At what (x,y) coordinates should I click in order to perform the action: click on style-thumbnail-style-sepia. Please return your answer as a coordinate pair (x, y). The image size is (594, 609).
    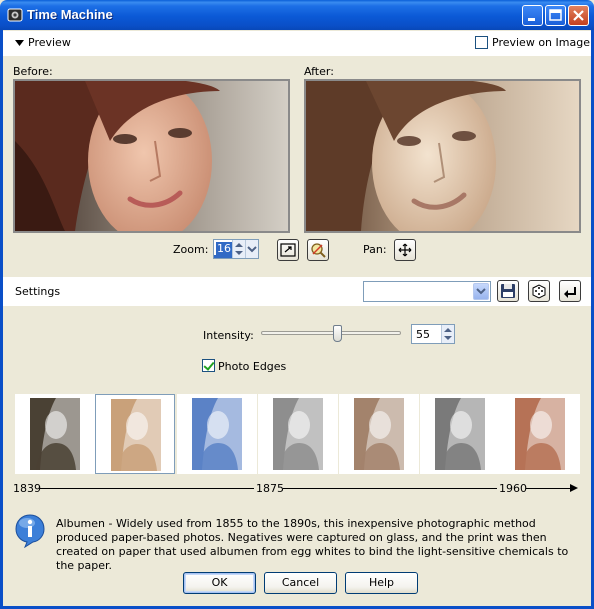
    Looking at the image, I should click on (379, 434).